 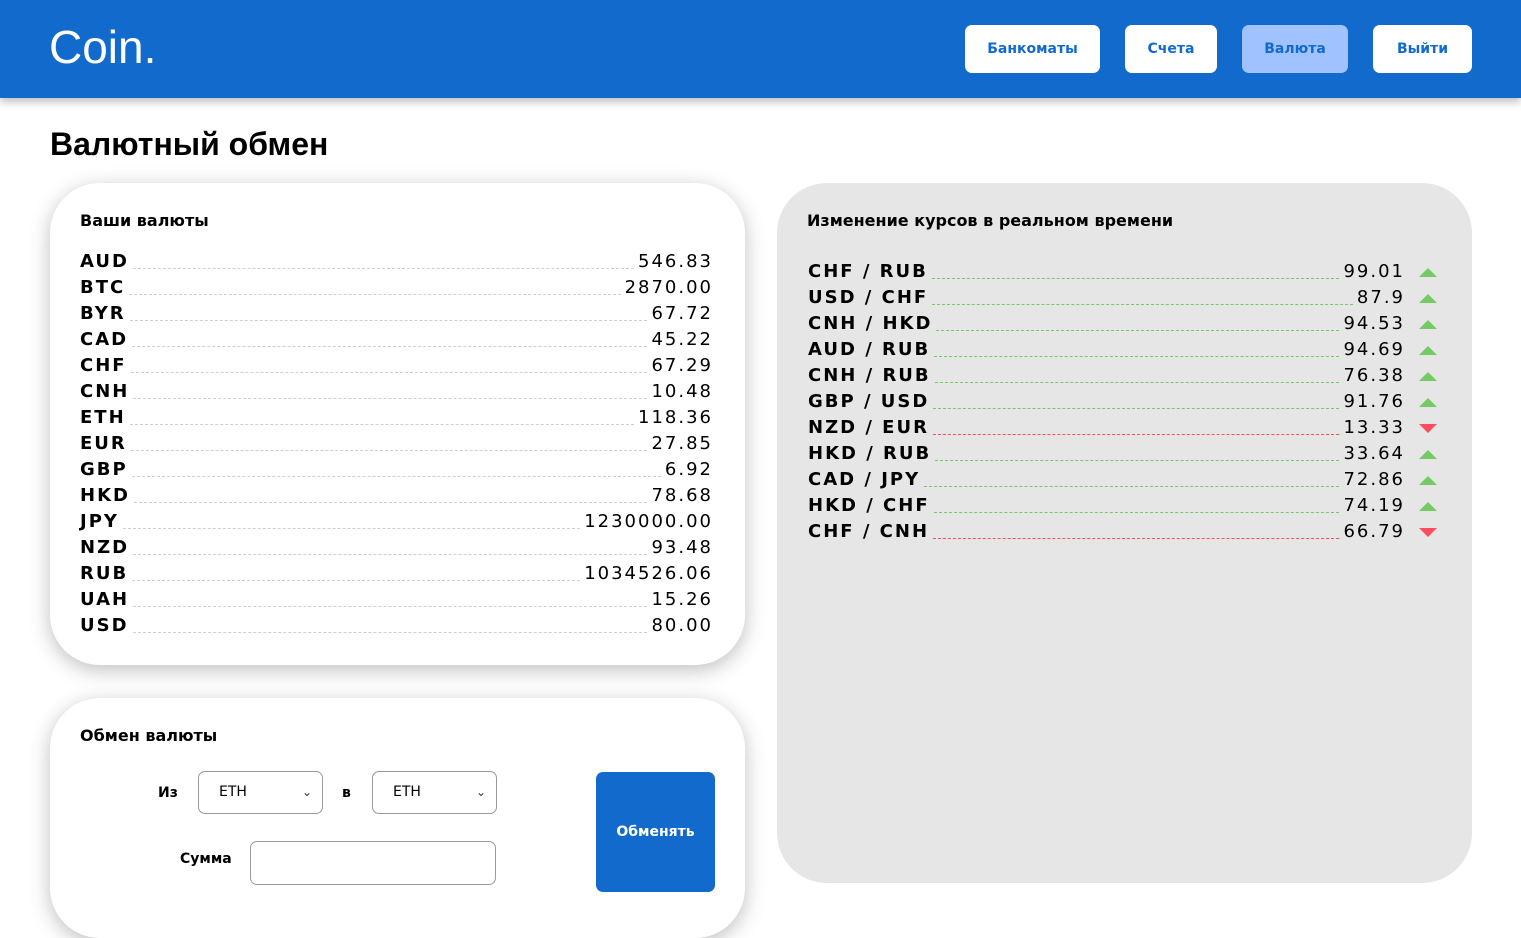 I want to click on arrow-down-icon, so click(x=1428, y=532).